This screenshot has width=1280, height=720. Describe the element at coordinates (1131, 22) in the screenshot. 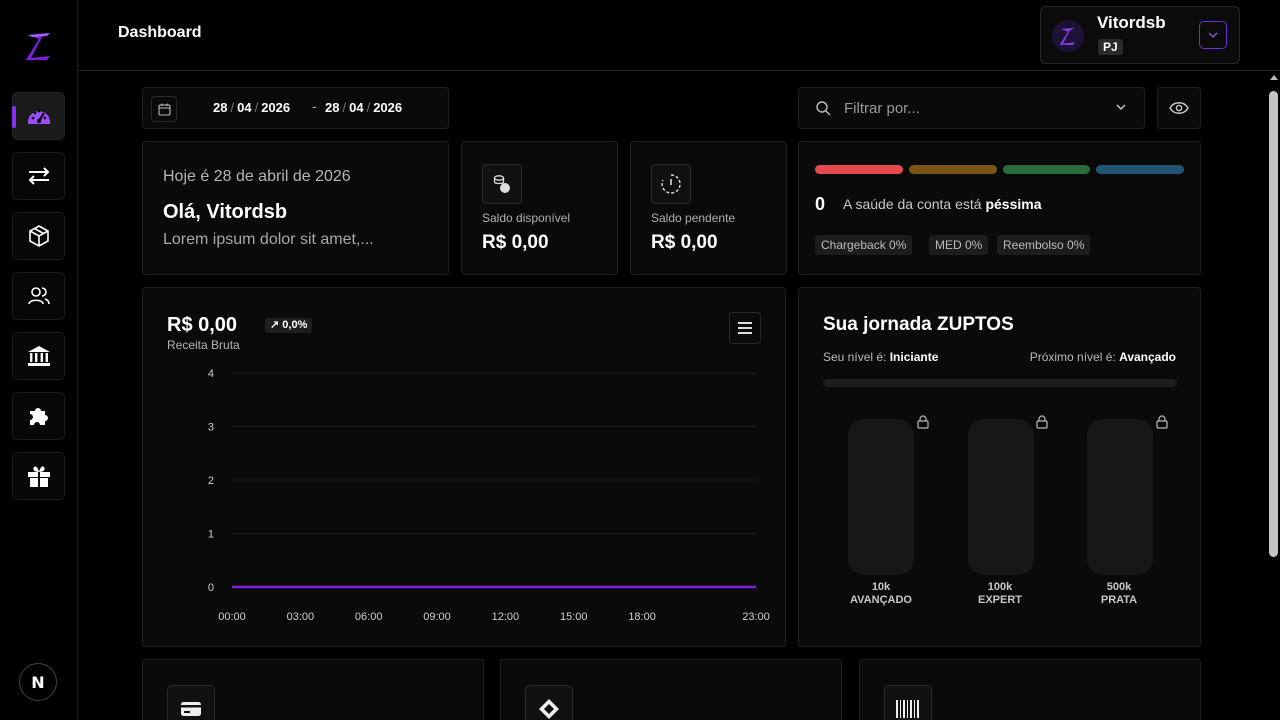

I see `user-name: Vitordsb` at that location.